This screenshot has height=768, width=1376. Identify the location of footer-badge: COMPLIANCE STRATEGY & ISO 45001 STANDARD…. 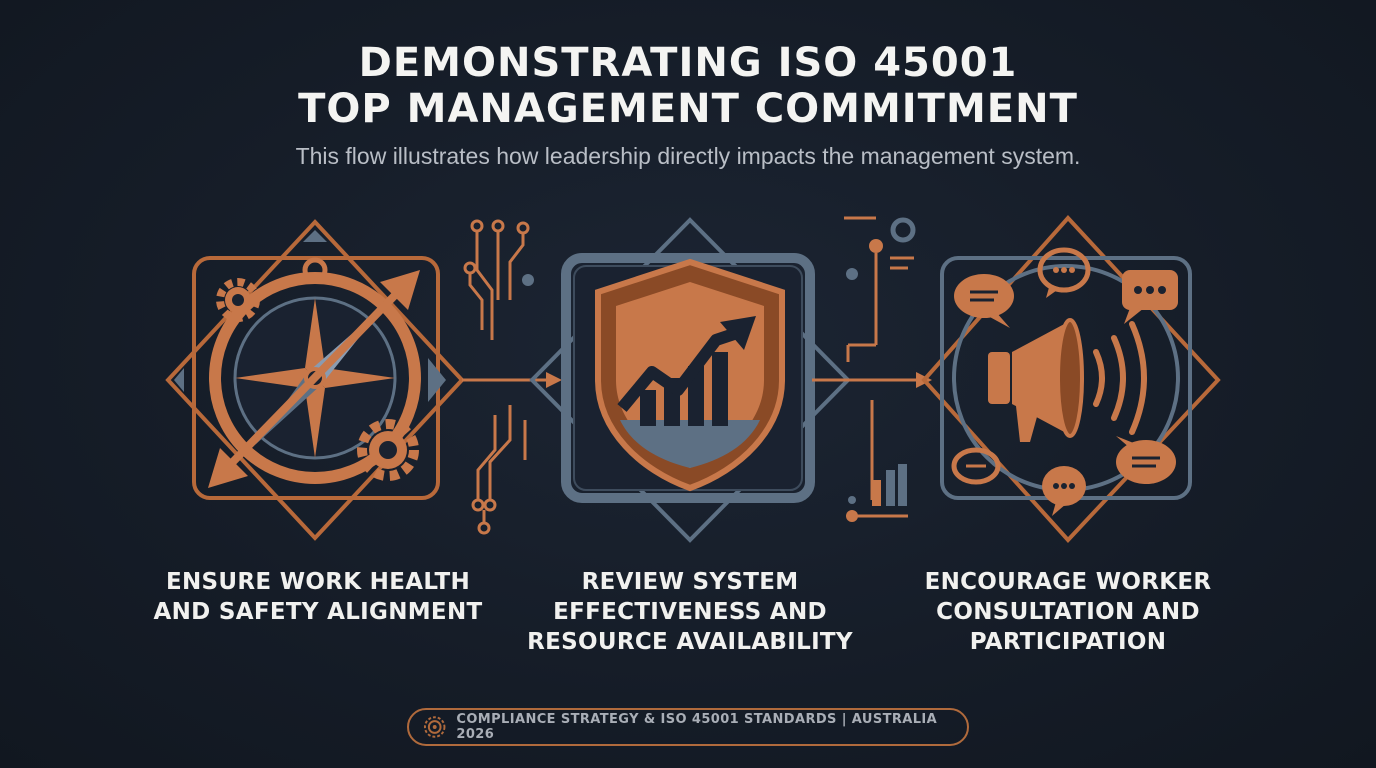
(688, 727).